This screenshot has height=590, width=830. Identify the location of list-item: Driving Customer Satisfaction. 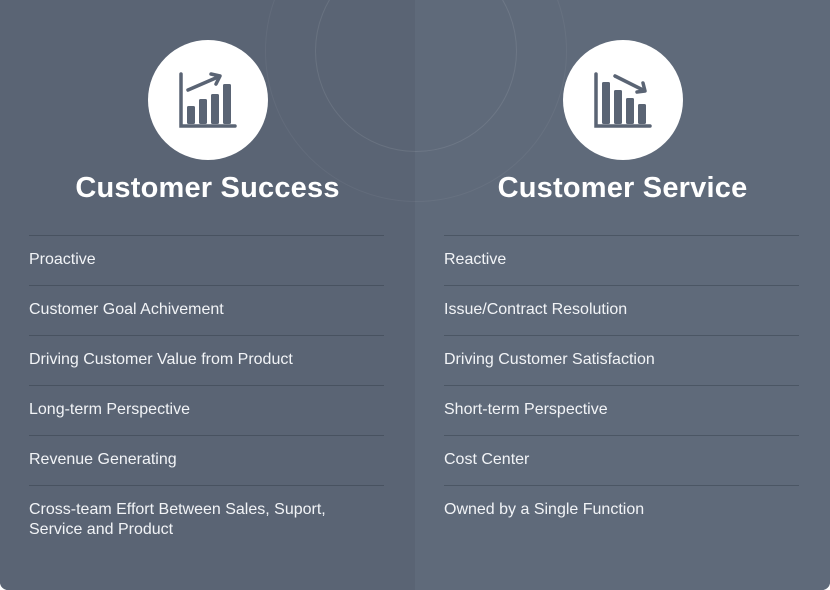
(621, 360).